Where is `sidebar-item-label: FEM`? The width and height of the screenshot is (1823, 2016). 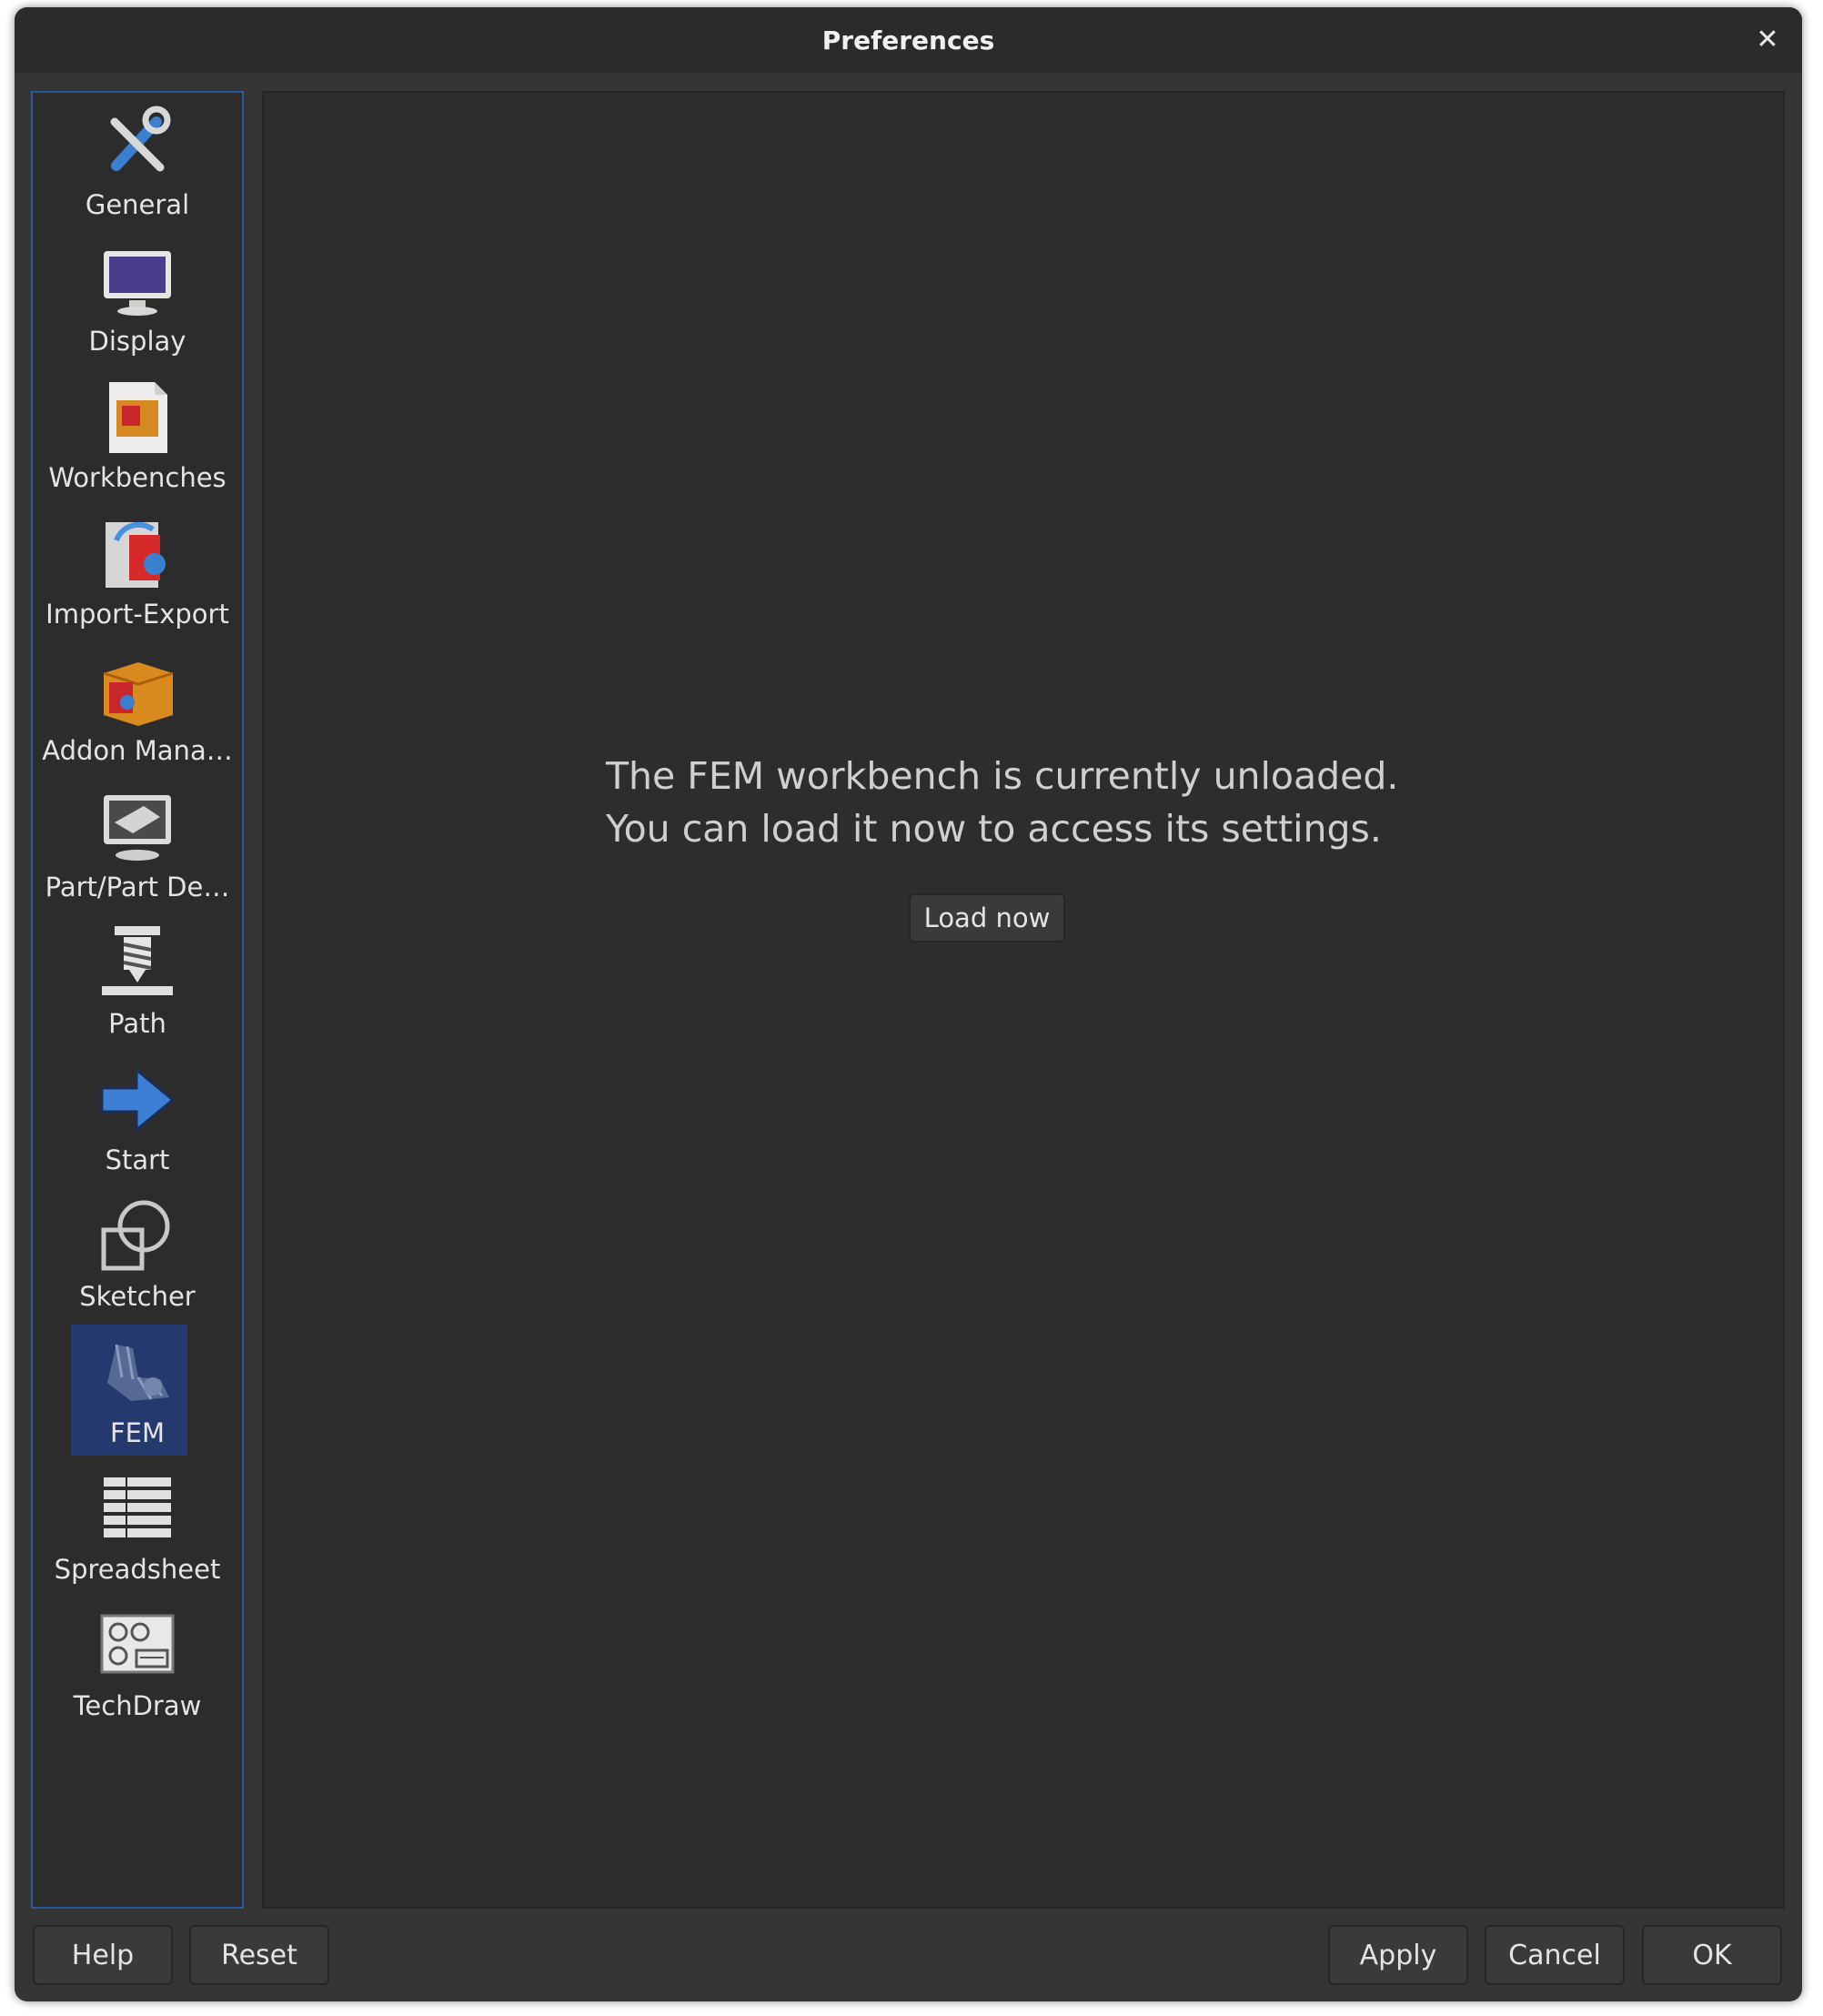 sidebar-item-label: FEM is located at coordinates (137, 1433).